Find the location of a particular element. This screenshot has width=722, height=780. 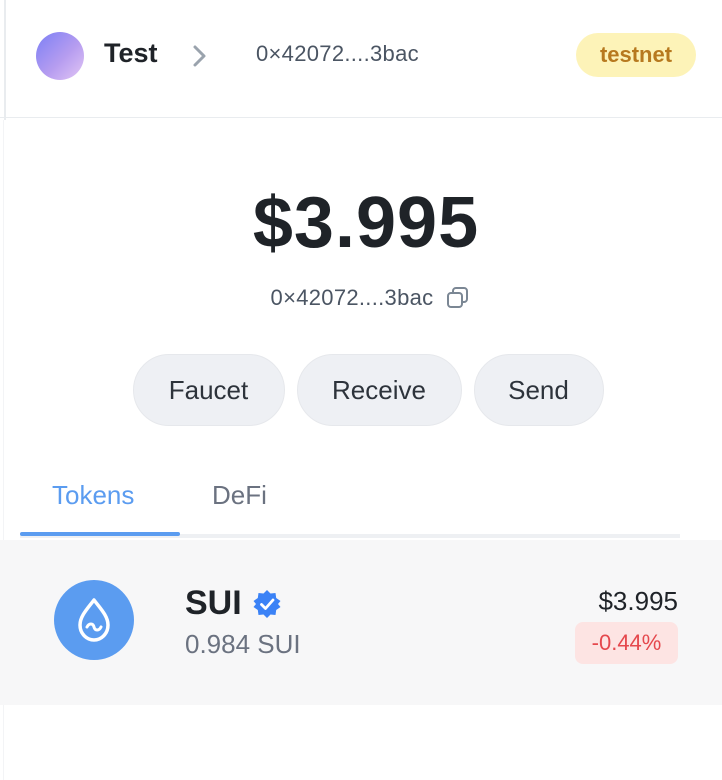

send-button: Send is located at coordinates (538, 390).